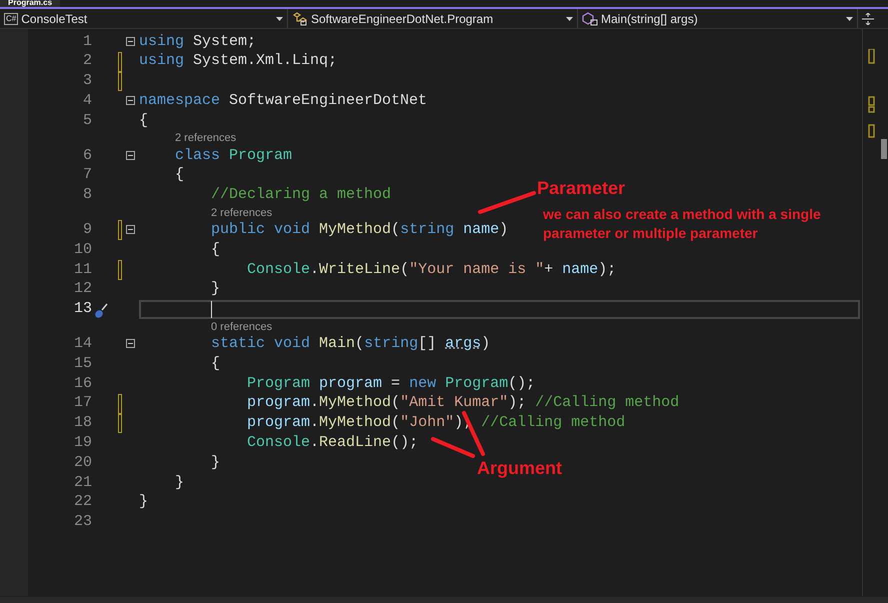 The height and width of the screenshot is (603, 888). Describe the element at coordinates (283, 101) in the screenshot. I see `code-line: namespace SoftwareEngineerDotNet` at that location.